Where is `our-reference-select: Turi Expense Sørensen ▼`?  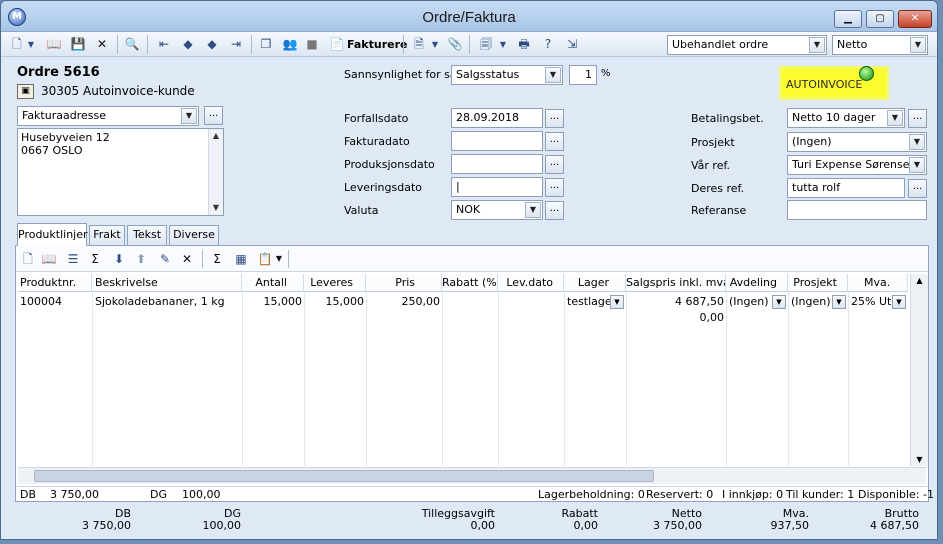
our-reference-select: Turi Expense Sørensen ▼ is located at coordinates (857, 165).